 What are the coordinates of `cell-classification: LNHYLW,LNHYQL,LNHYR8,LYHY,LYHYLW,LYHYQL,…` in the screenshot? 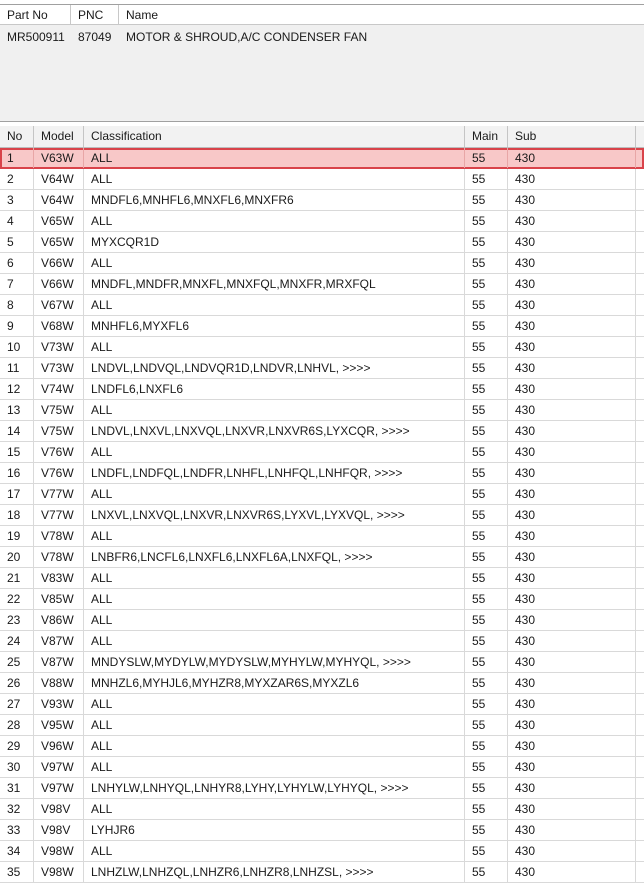 It's located at (274, 788).